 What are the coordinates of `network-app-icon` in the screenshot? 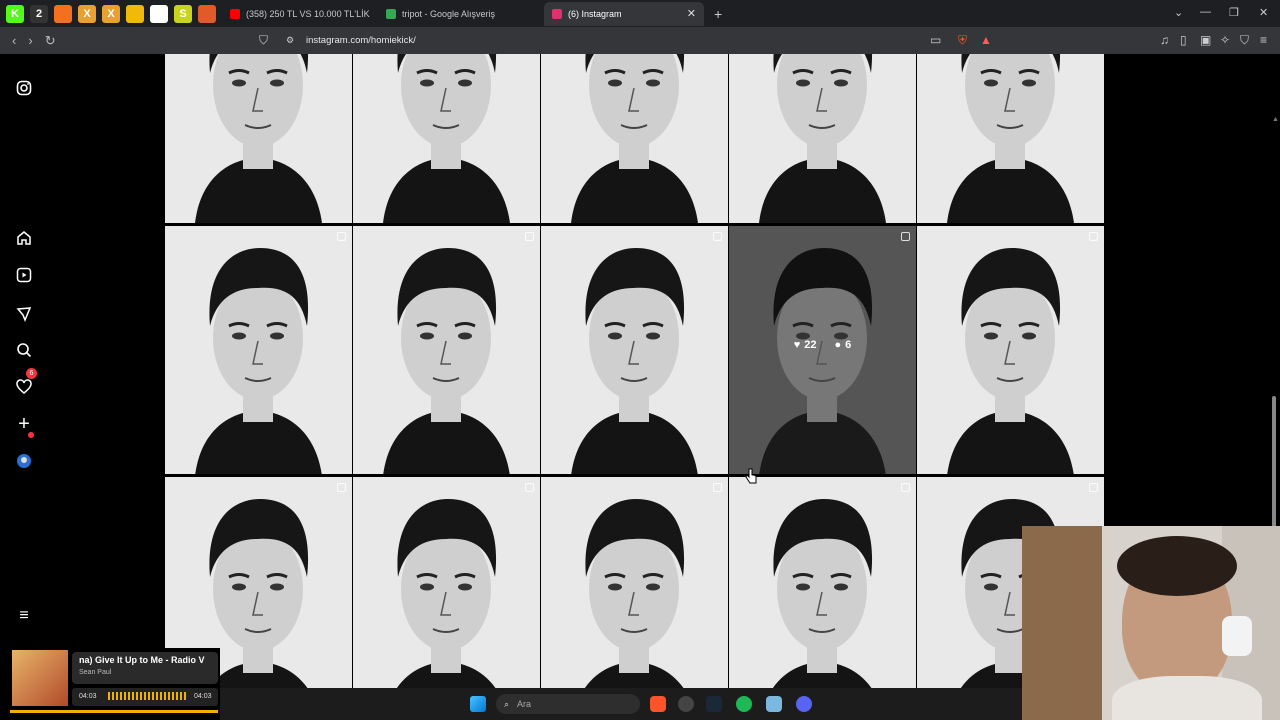 It's located at (774, 704).